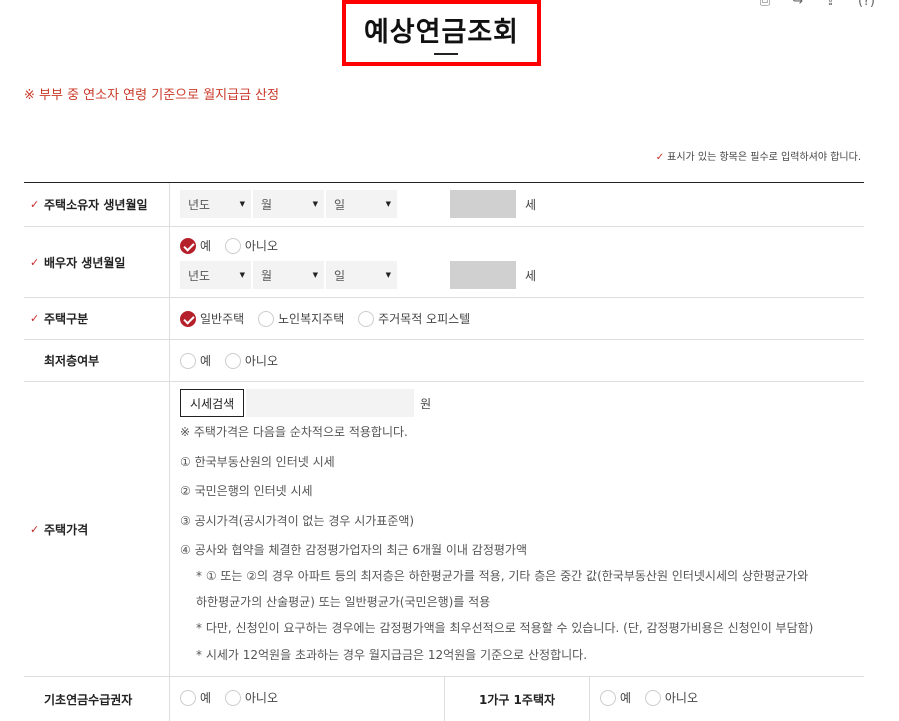  I want to click on lowest-floor-yes-radio: 예, so click(195, 360).